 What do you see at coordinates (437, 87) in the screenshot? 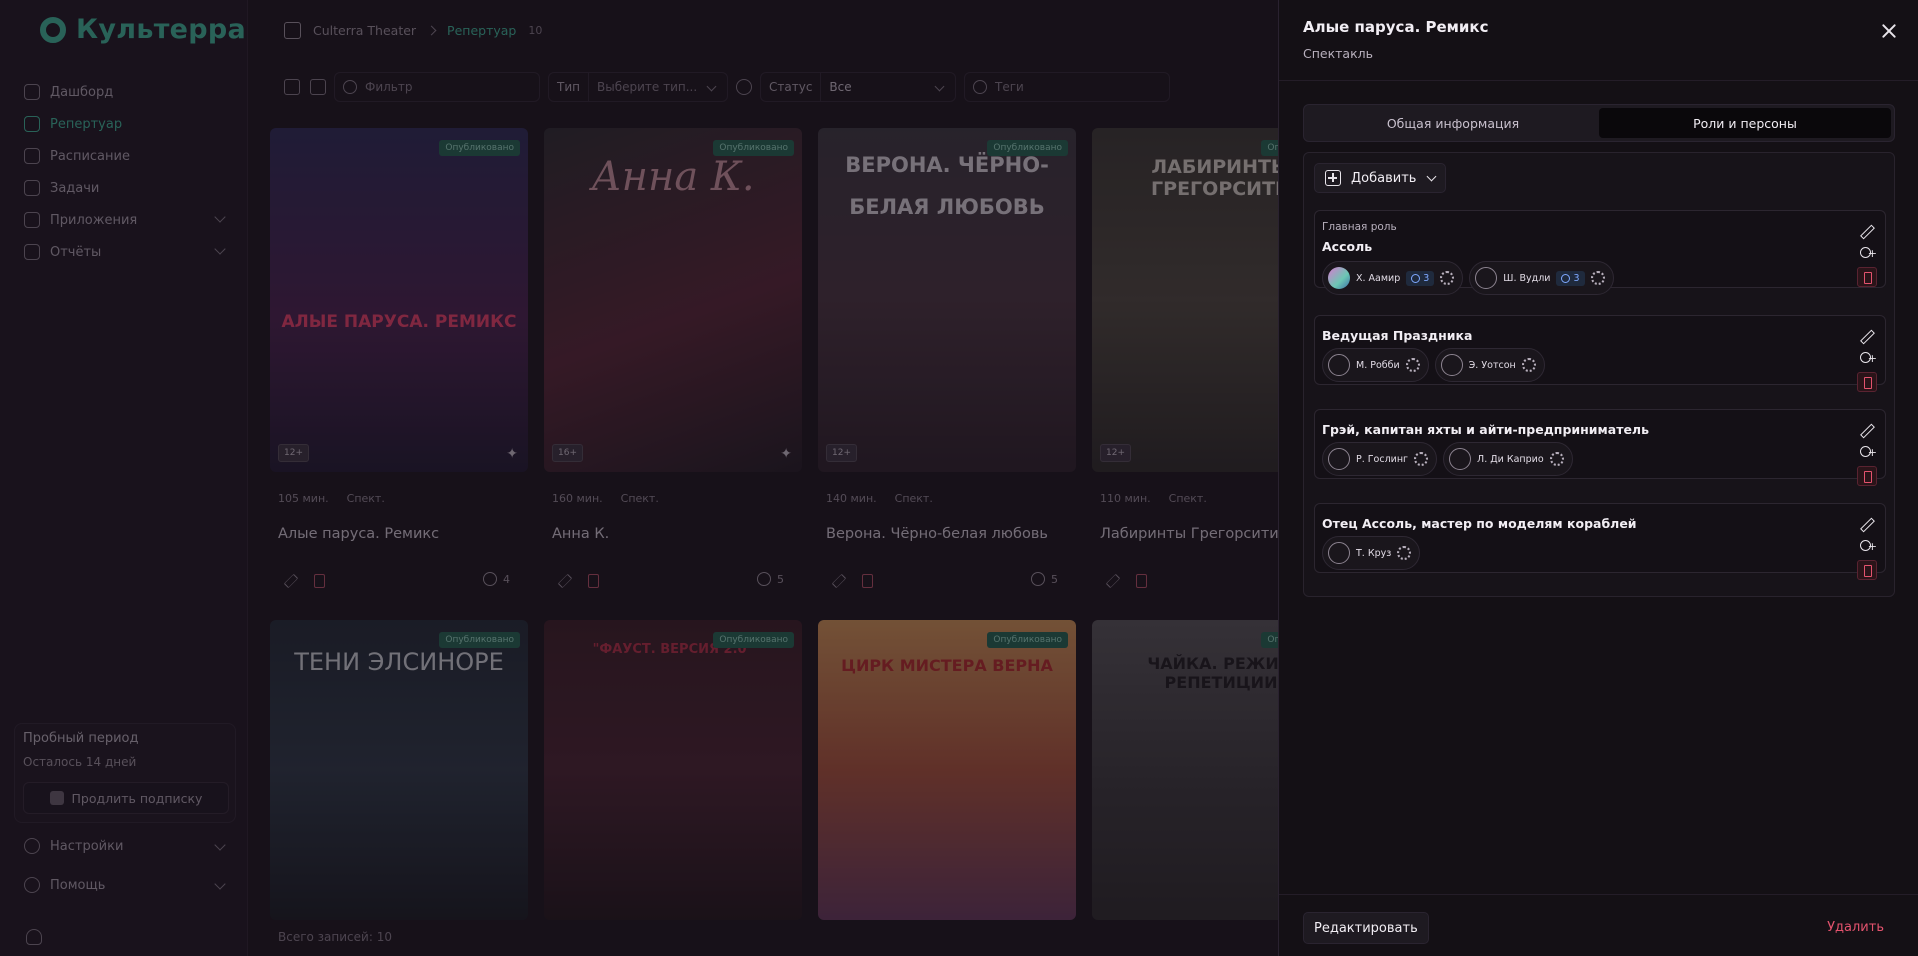
I see `search-input: Фильтр` at bounding box center [437, 87].